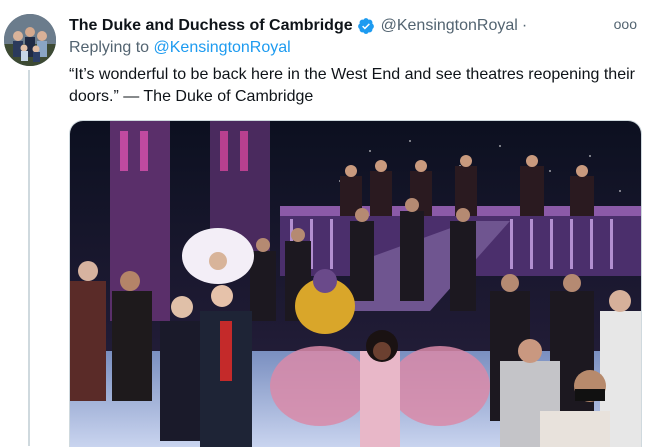 The image size is (653, 447). Describe the element at coordinates (449, 26) in the screenshot. I see `user-handle: @KensingtonRoyal` at that location.